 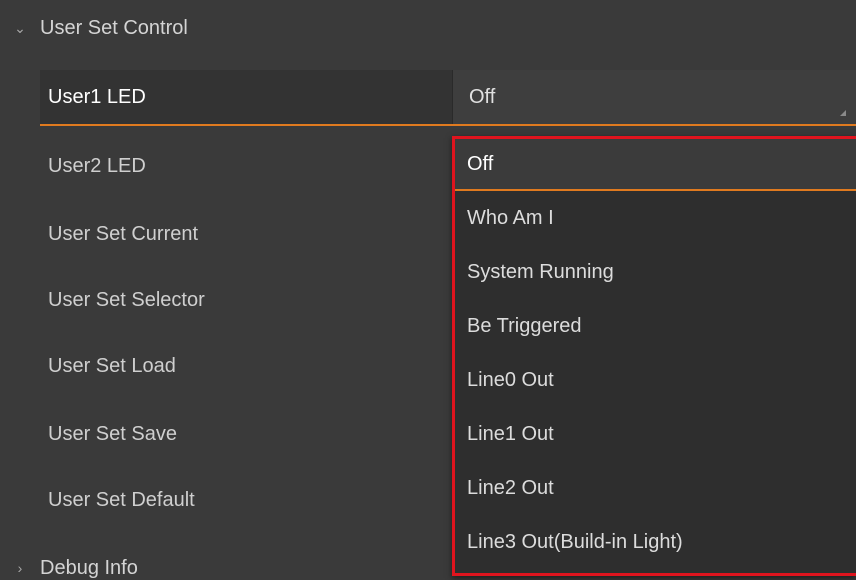 I want to click on property-label: User Set Selector, so click(x=126, y=299).